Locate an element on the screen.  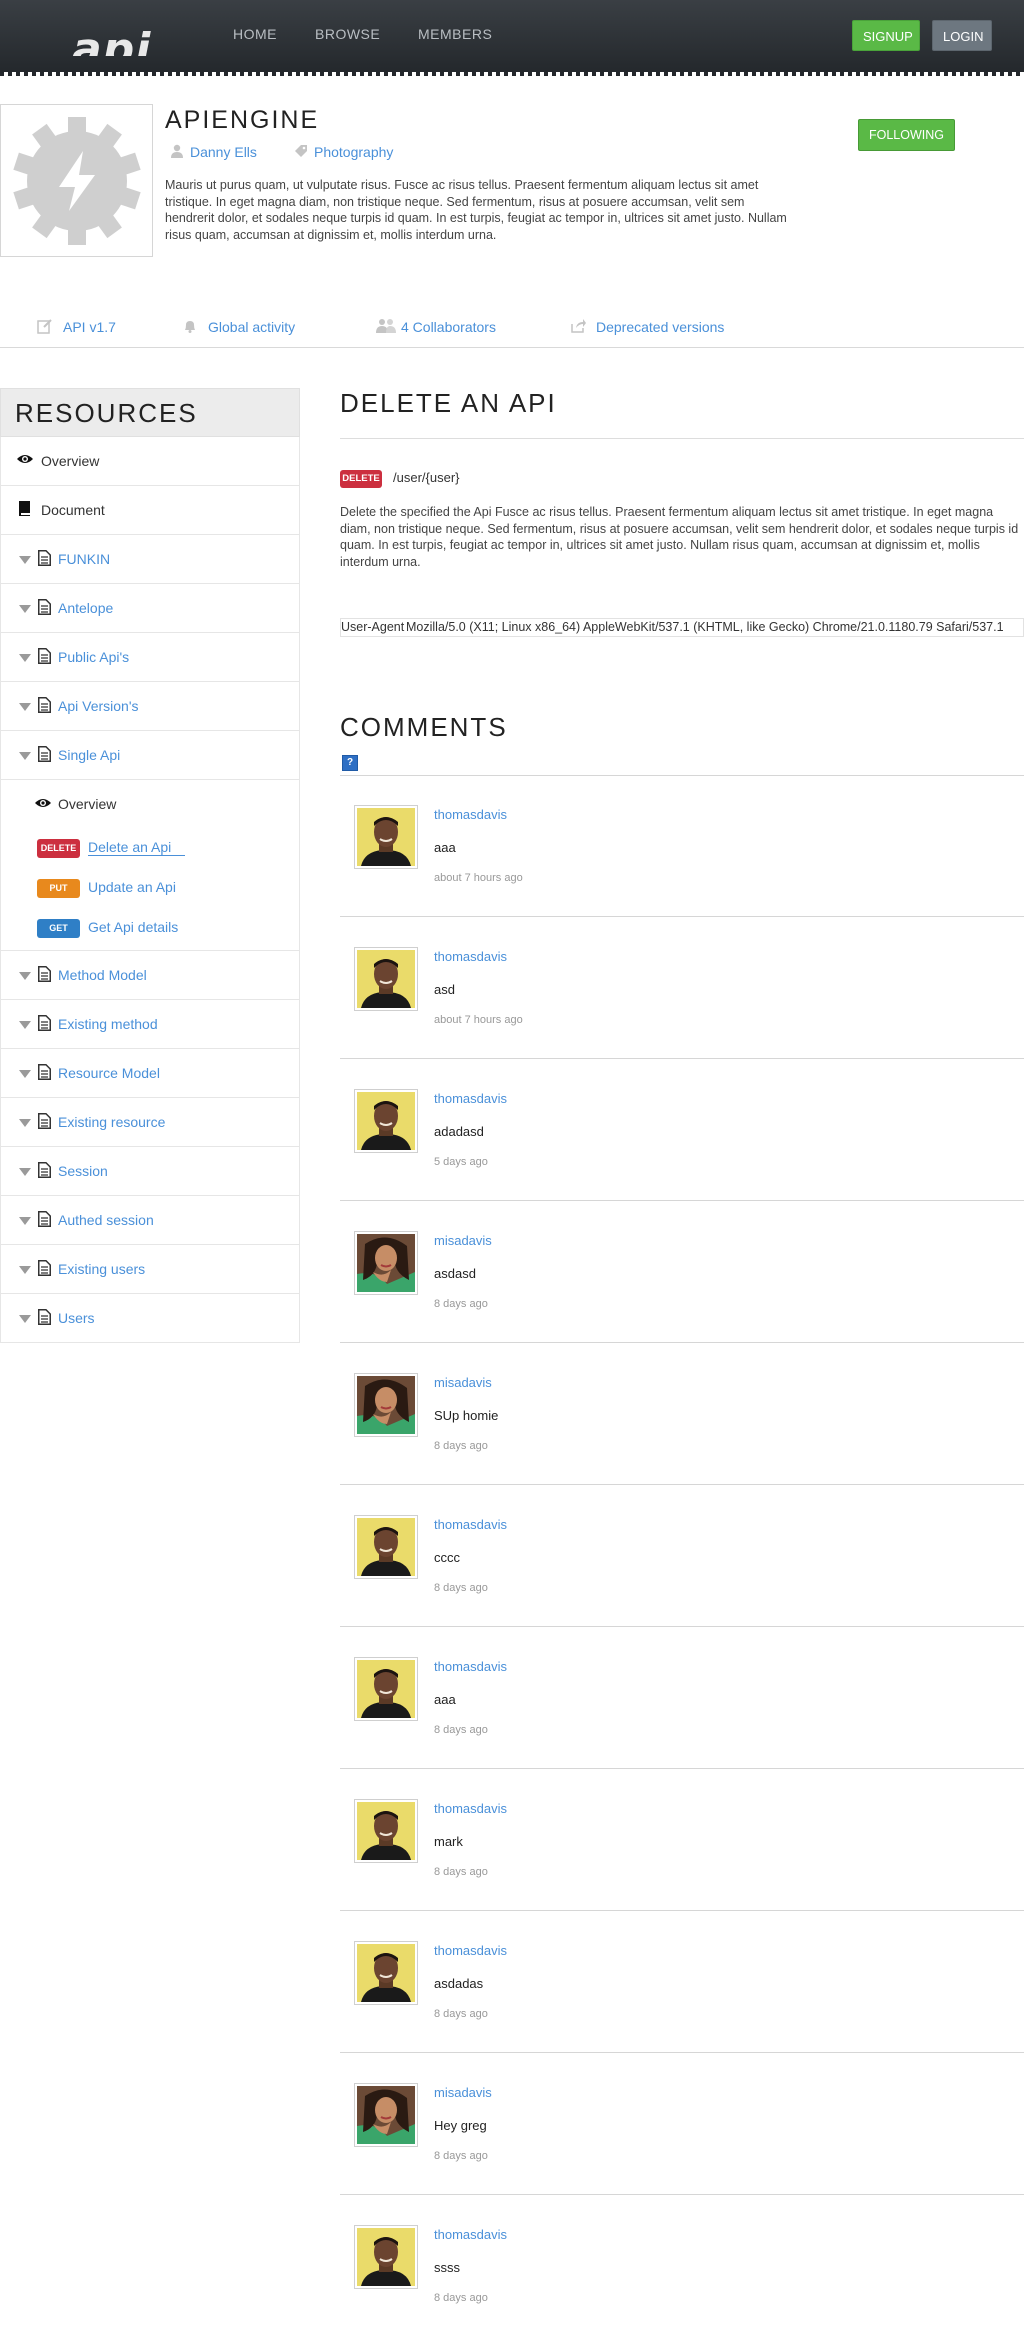
sidebar-title: RESOURCES is located at coordinates (150, 412).